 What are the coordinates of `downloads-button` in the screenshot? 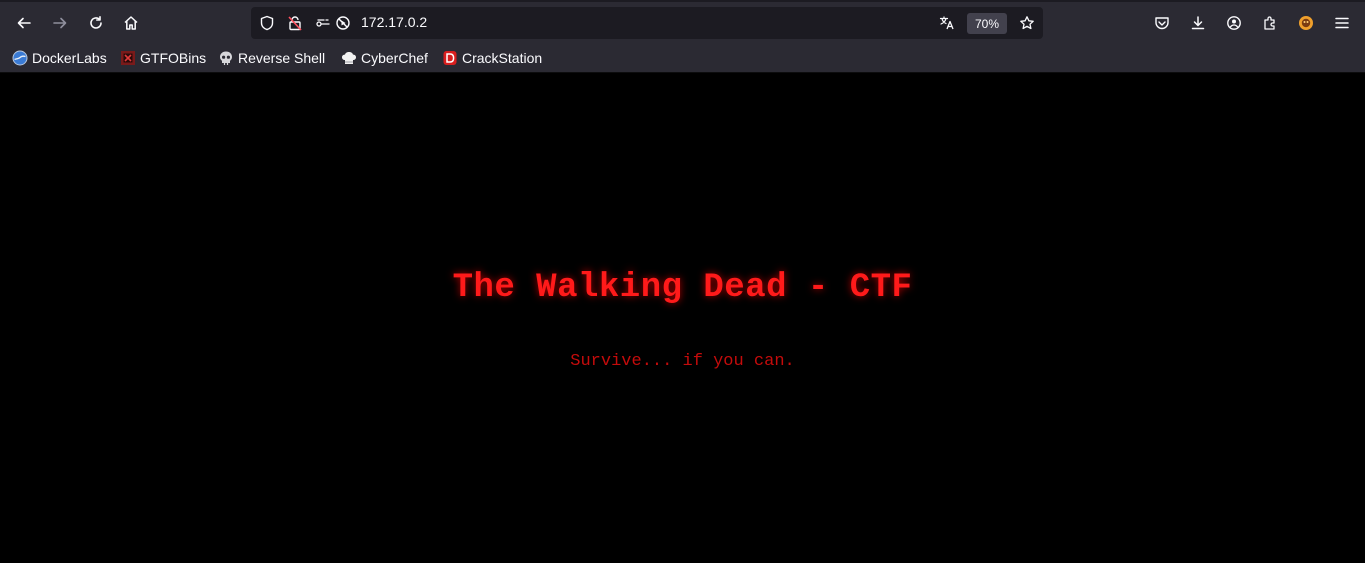 It's located at (1198, 23).